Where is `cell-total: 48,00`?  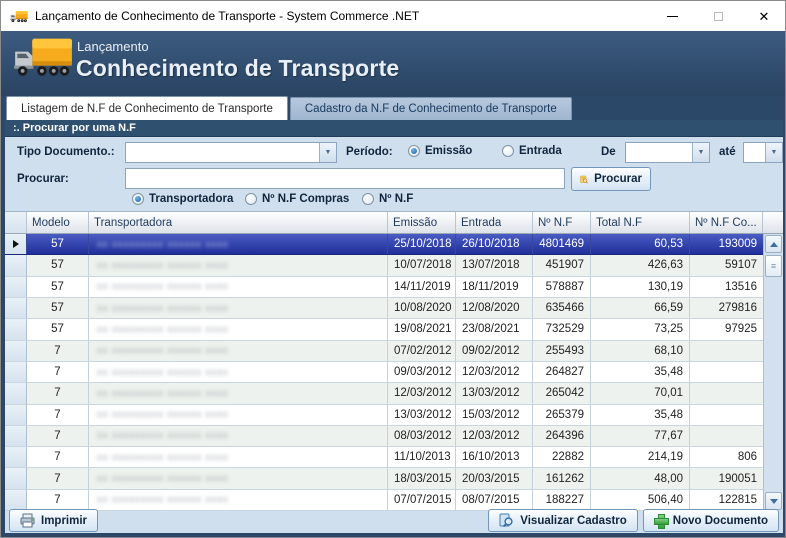
cell-total: 48,00 is located at coordinates (640, 478).